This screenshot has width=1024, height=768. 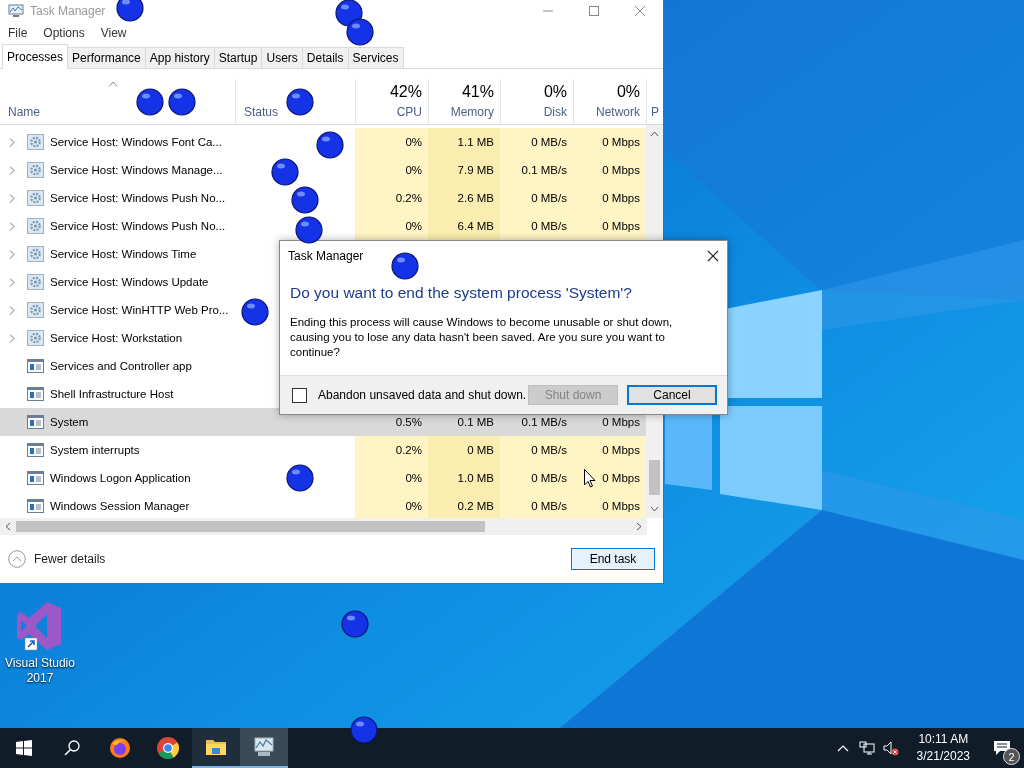 I want to click on chrome-icon, so click(x=168, y=748).